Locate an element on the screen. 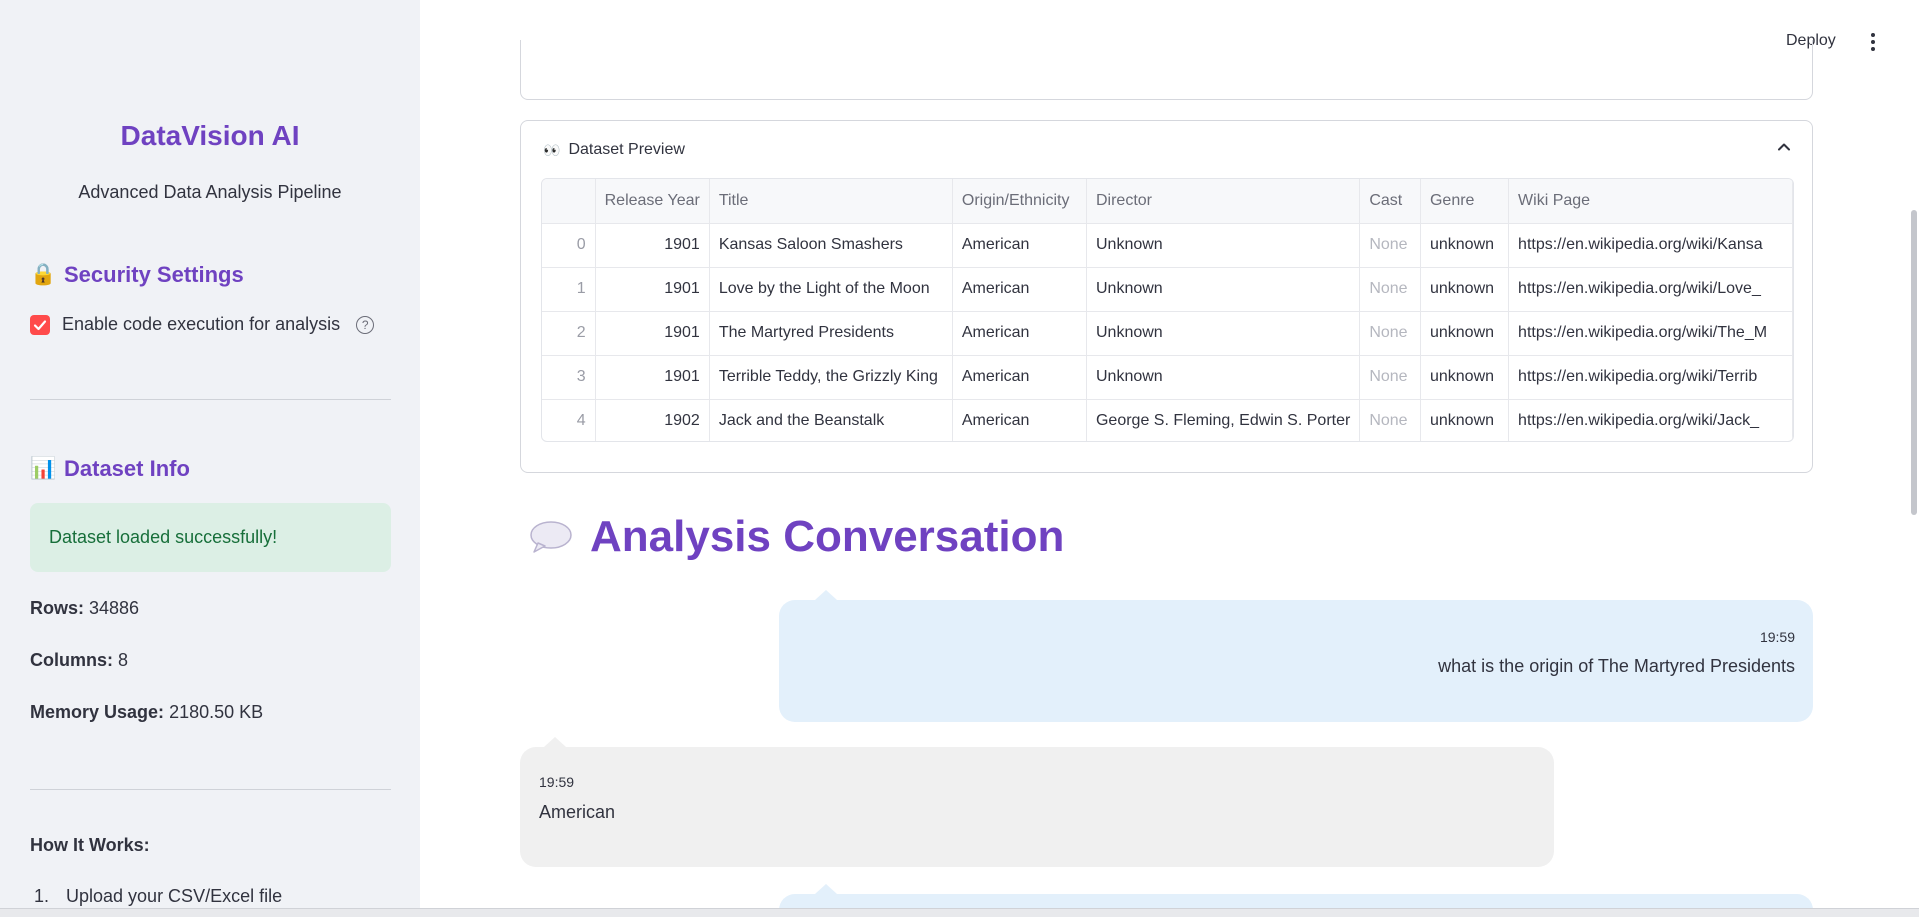 The height and width of the screenshot is (917, 1919). more-options-icon is located at coordinates (1873, 42).